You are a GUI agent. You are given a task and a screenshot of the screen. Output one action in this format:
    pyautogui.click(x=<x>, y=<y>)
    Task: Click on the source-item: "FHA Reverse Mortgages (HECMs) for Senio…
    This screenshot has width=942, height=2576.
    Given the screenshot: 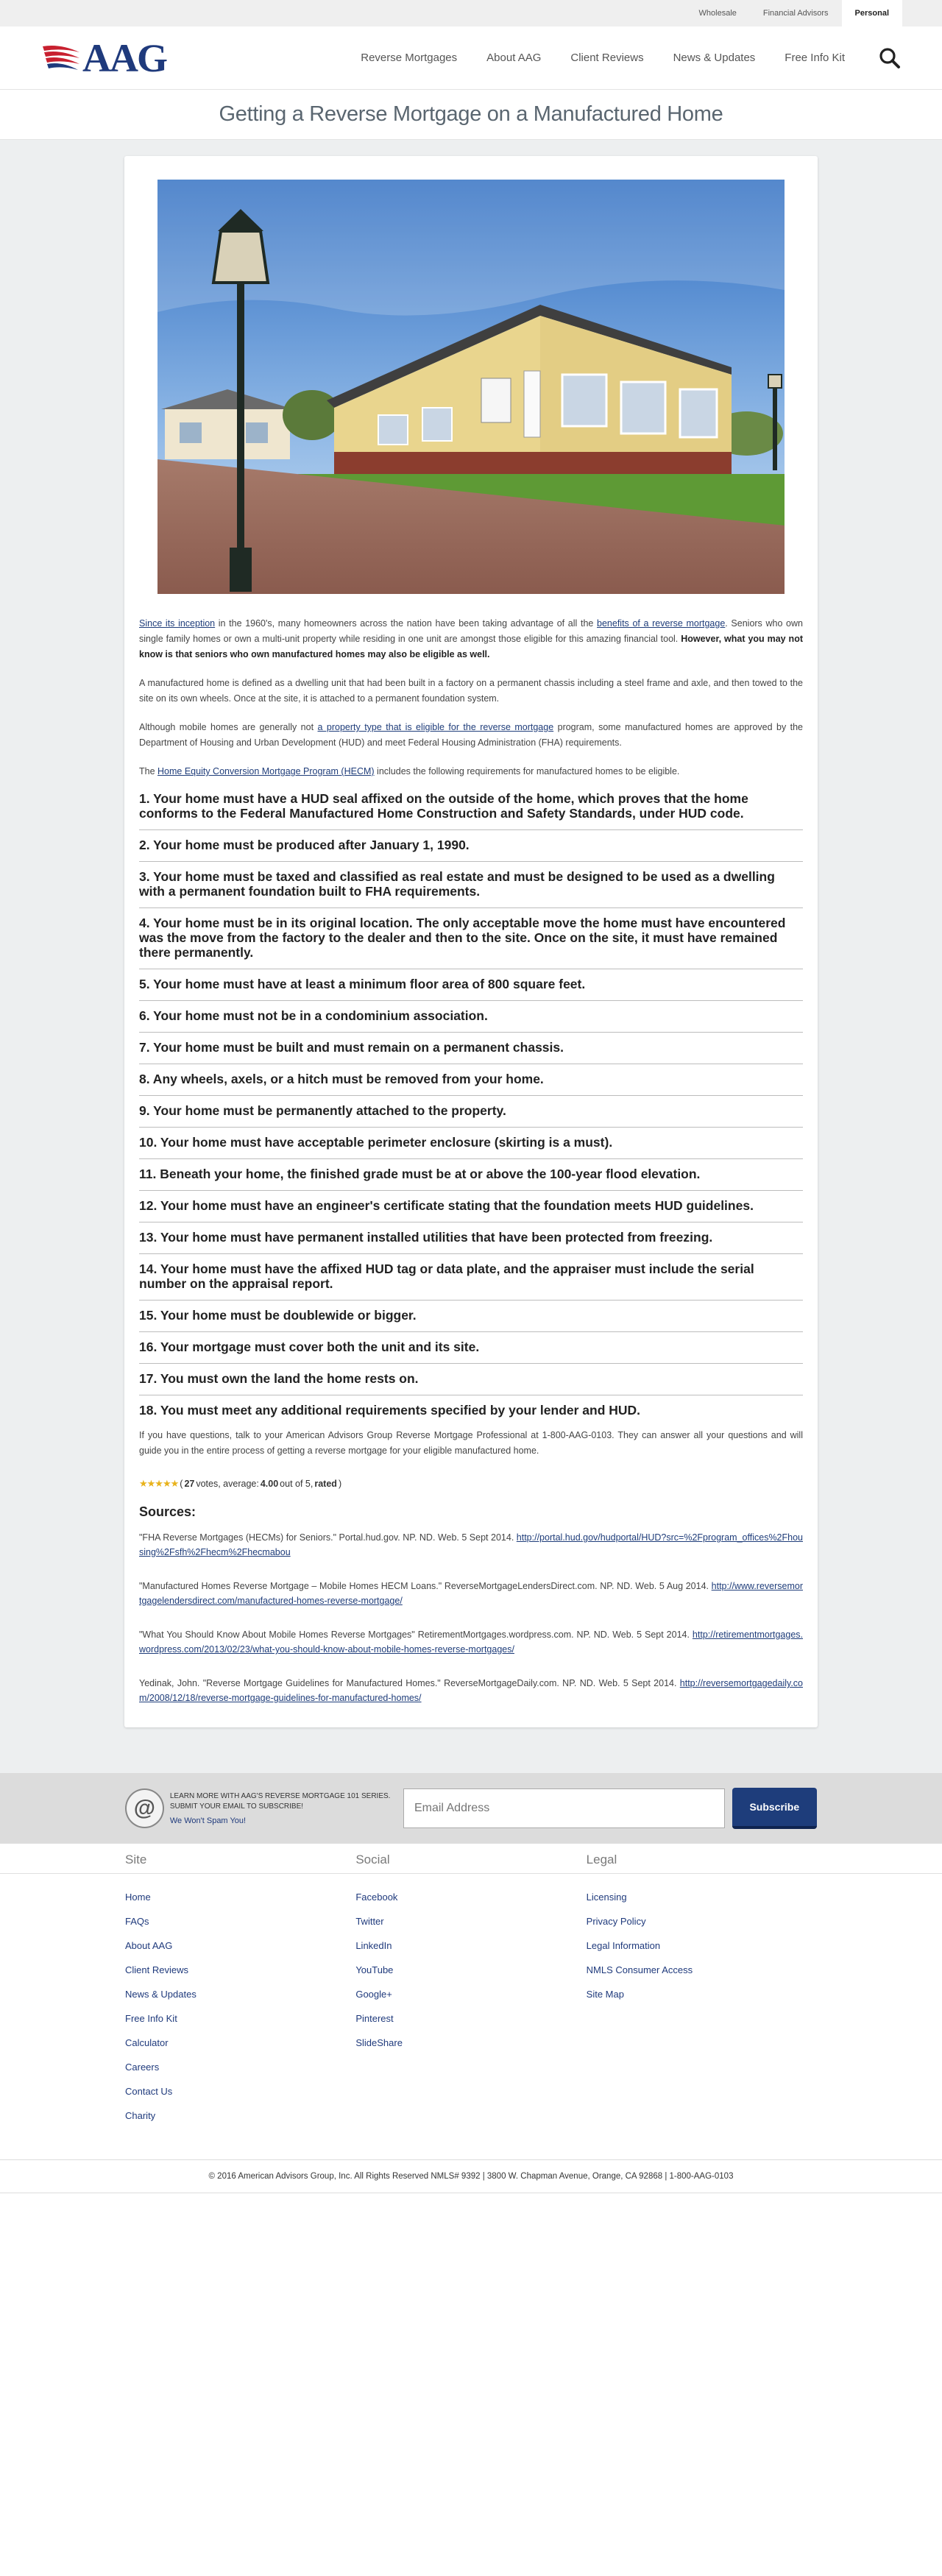 What is the action you would take?
    pyautogui.click(x=471, y=1545)
    